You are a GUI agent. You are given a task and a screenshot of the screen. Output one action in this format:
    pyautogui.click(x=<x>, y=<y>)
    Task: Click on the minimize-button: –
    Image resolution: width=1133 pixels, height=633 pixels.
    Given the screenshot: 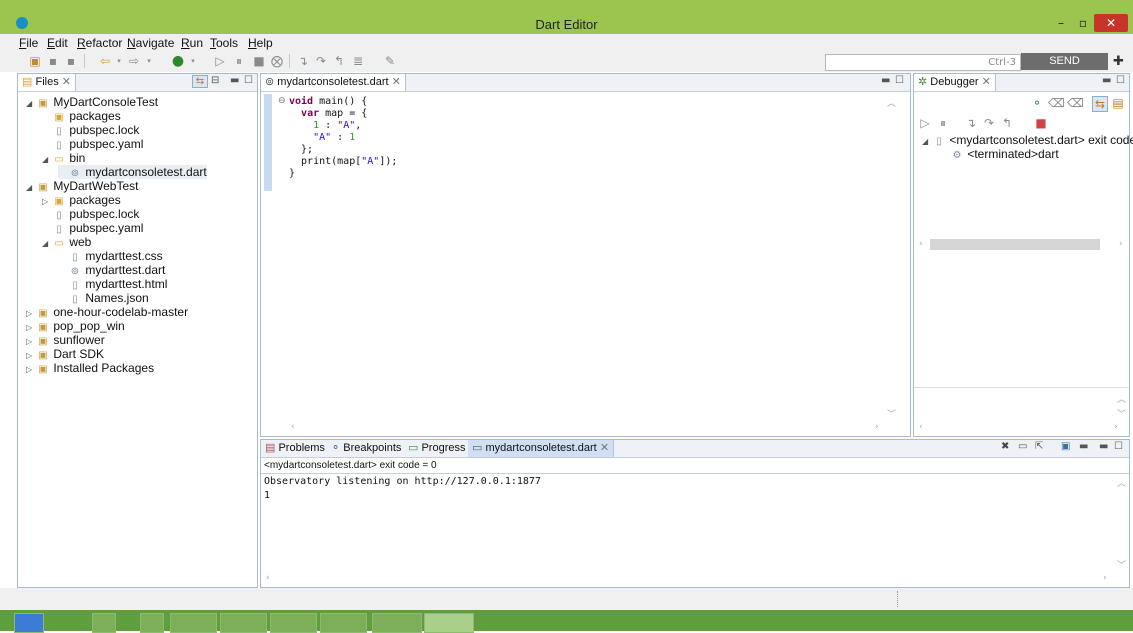 What is the action you would take?
    pyautogui.click(x=1061, y=23)
    